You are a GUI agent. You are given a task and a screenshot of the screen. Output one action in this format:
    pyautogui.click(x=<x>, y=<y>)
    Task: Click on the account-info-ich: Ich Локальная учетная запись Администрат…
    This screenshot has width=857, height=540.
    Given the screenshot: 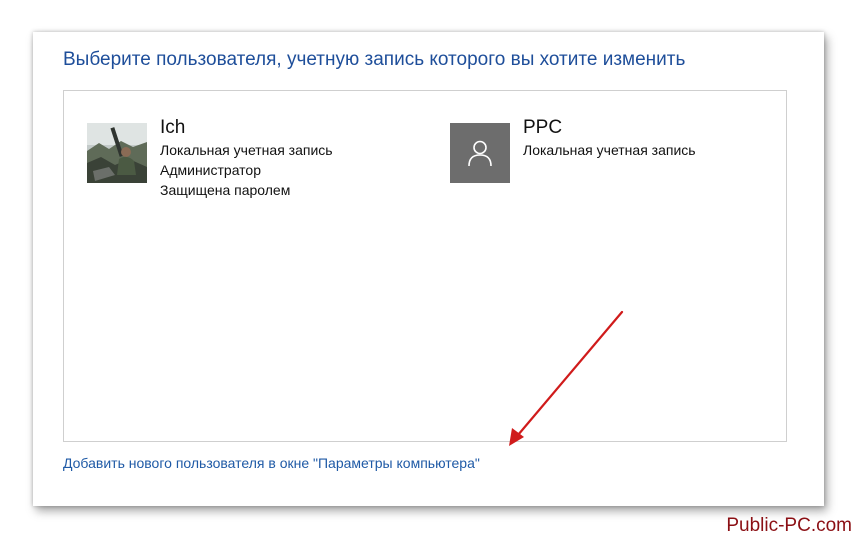 What is the action you would take?
    pyautogui.click(x=246, y=158)
    